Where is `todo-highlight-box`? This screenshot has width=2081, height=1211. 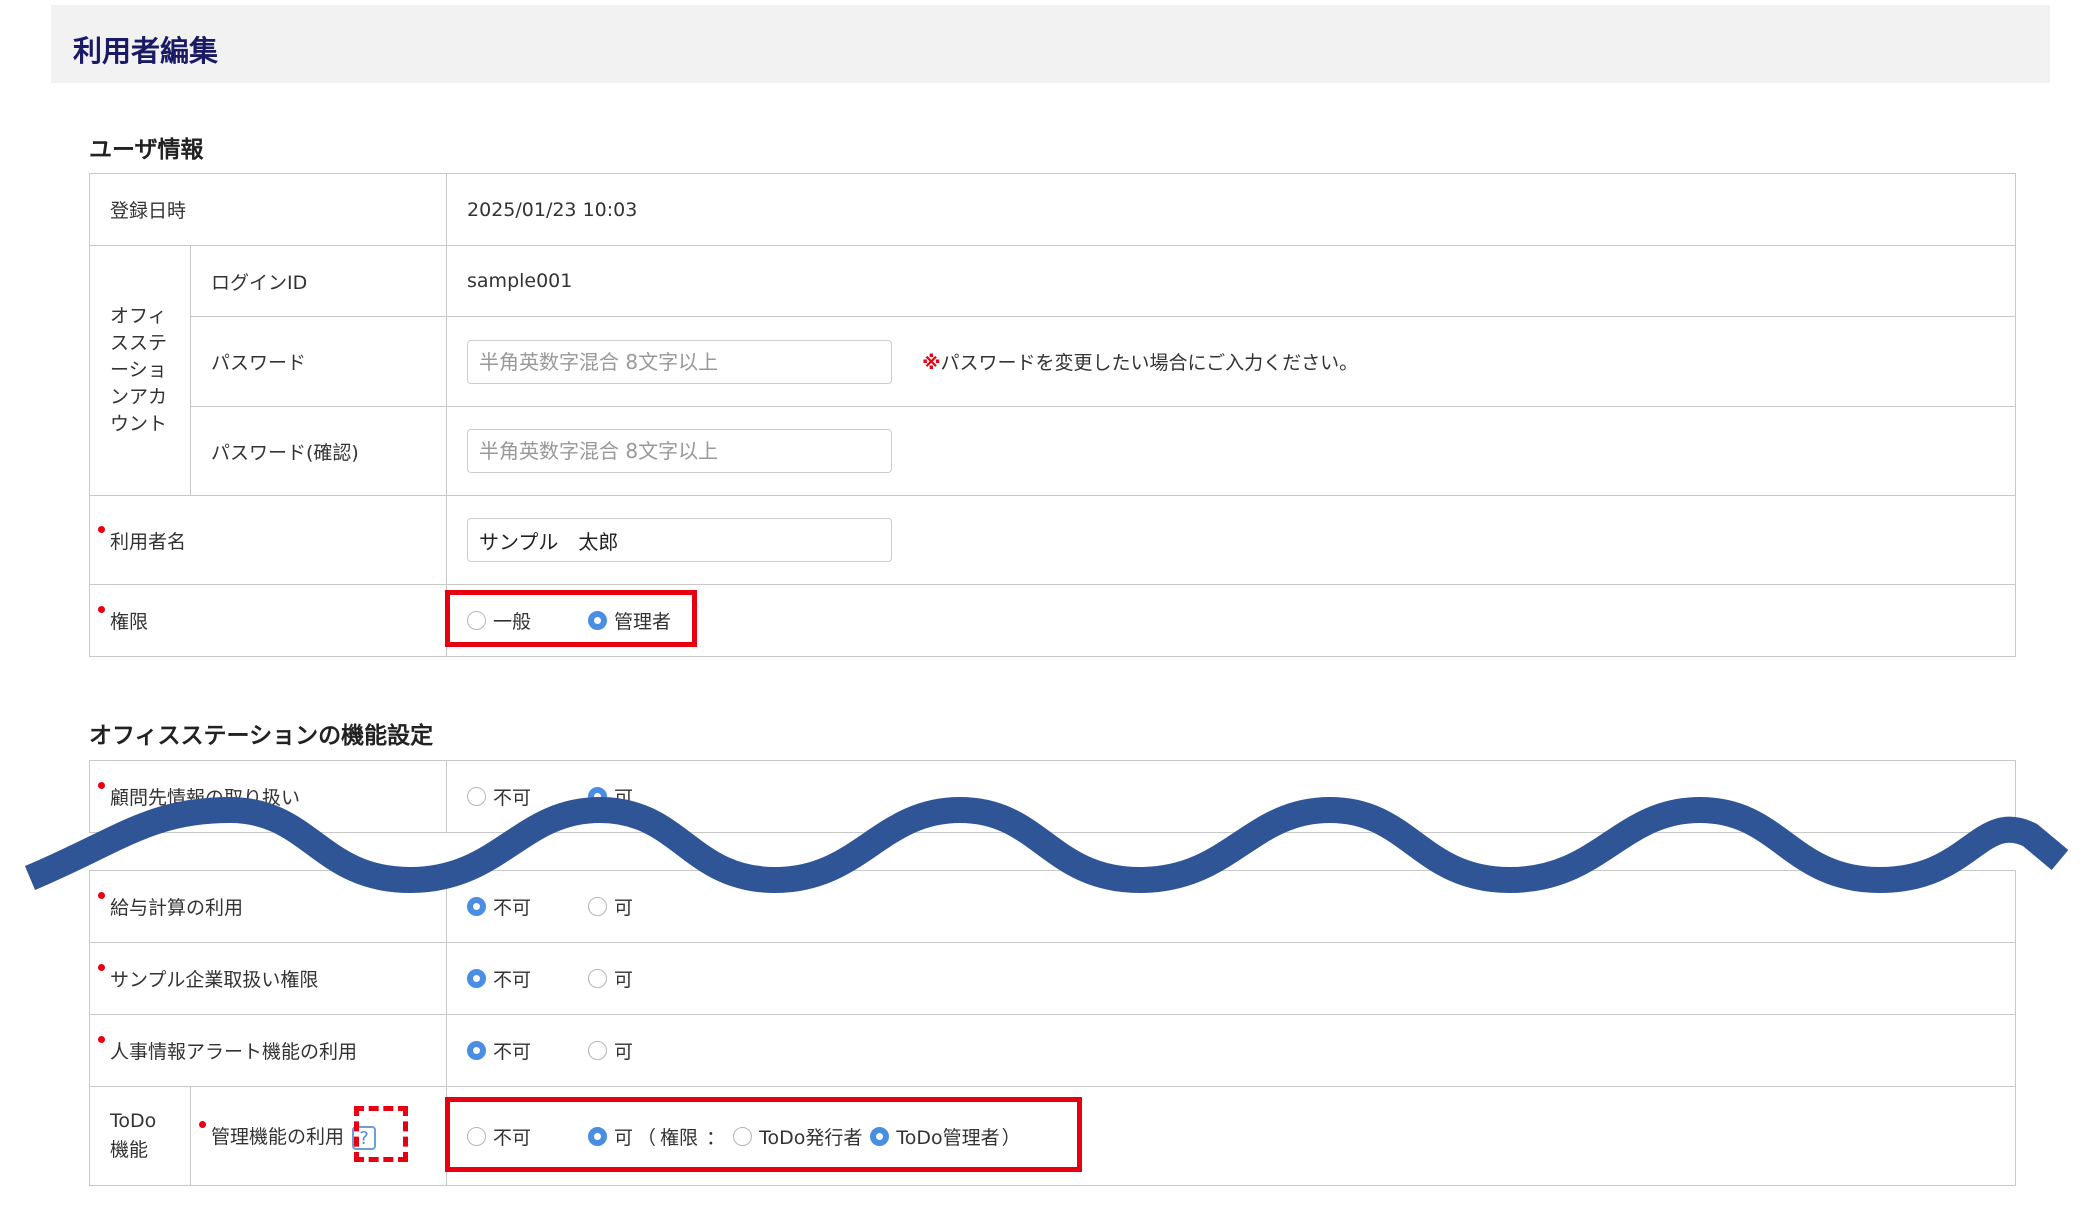 todo-highlight-box is located at coordinates (763, 1134).